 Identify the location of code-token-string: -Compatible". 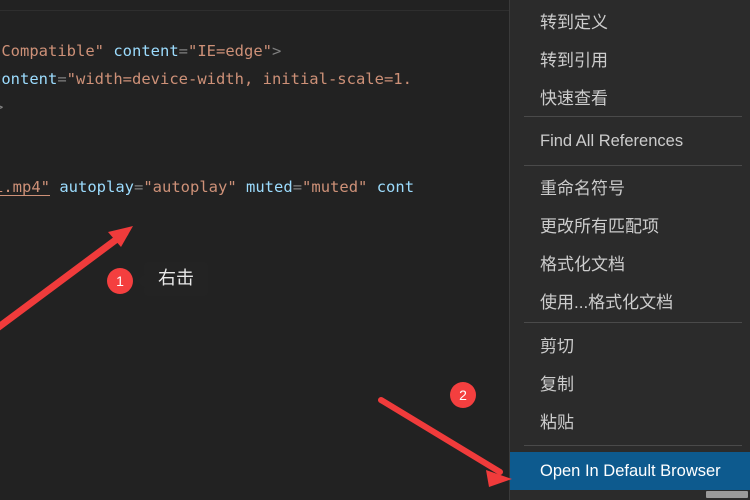
(52, 51).